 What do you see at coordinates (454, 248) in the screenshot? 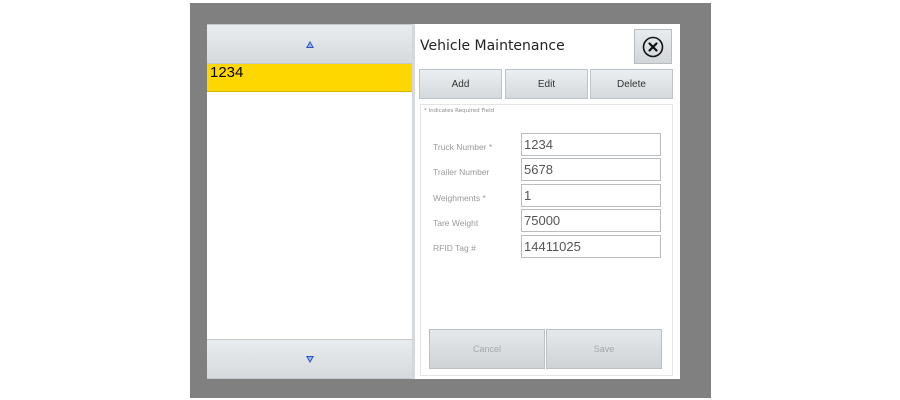
I see `rfid-tag-label: RFID Tag #` at bounding box center [454, 248].